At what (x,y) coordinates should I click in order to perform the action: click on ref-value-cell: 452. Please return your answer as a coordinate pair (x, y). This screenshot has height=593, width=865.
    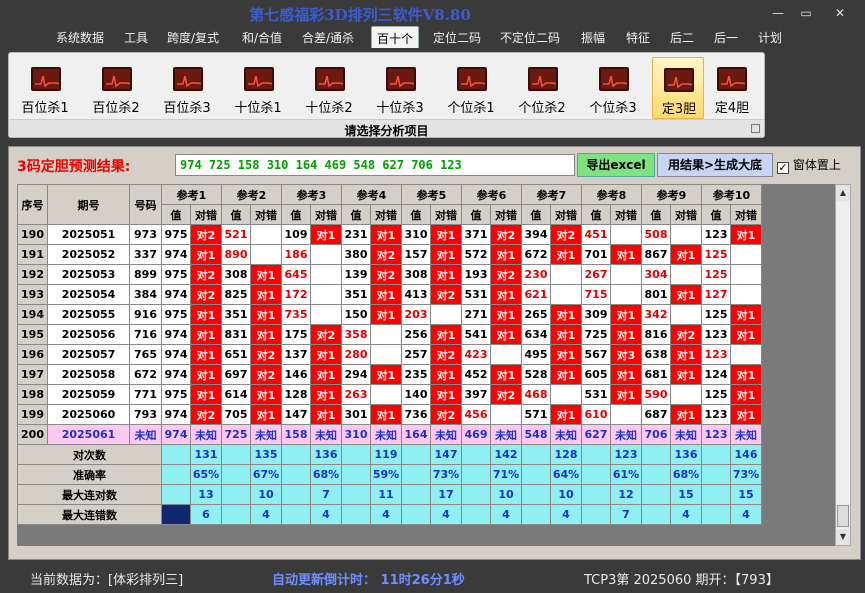
    Looking at the image, I should click on (476, 374).